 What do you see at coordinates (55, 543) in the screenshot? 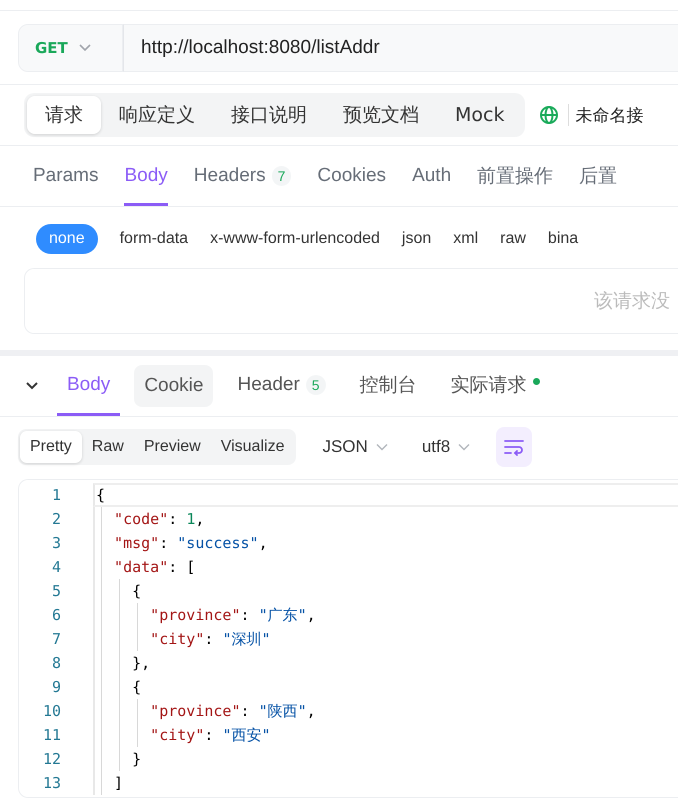
I see `line-number: 3` at bounding box center [55, 543].